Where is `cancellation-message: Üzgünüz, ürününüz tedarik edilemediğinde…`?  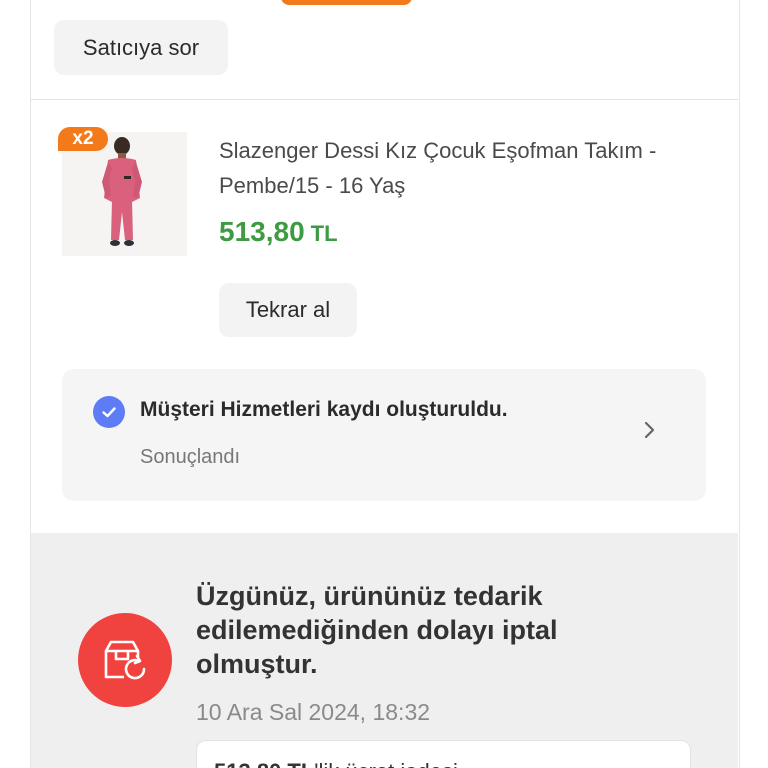 cancellation-message: Üzgünüz, ürününüz tedarik edilemediğinde… is located at coordinates (377, 630).